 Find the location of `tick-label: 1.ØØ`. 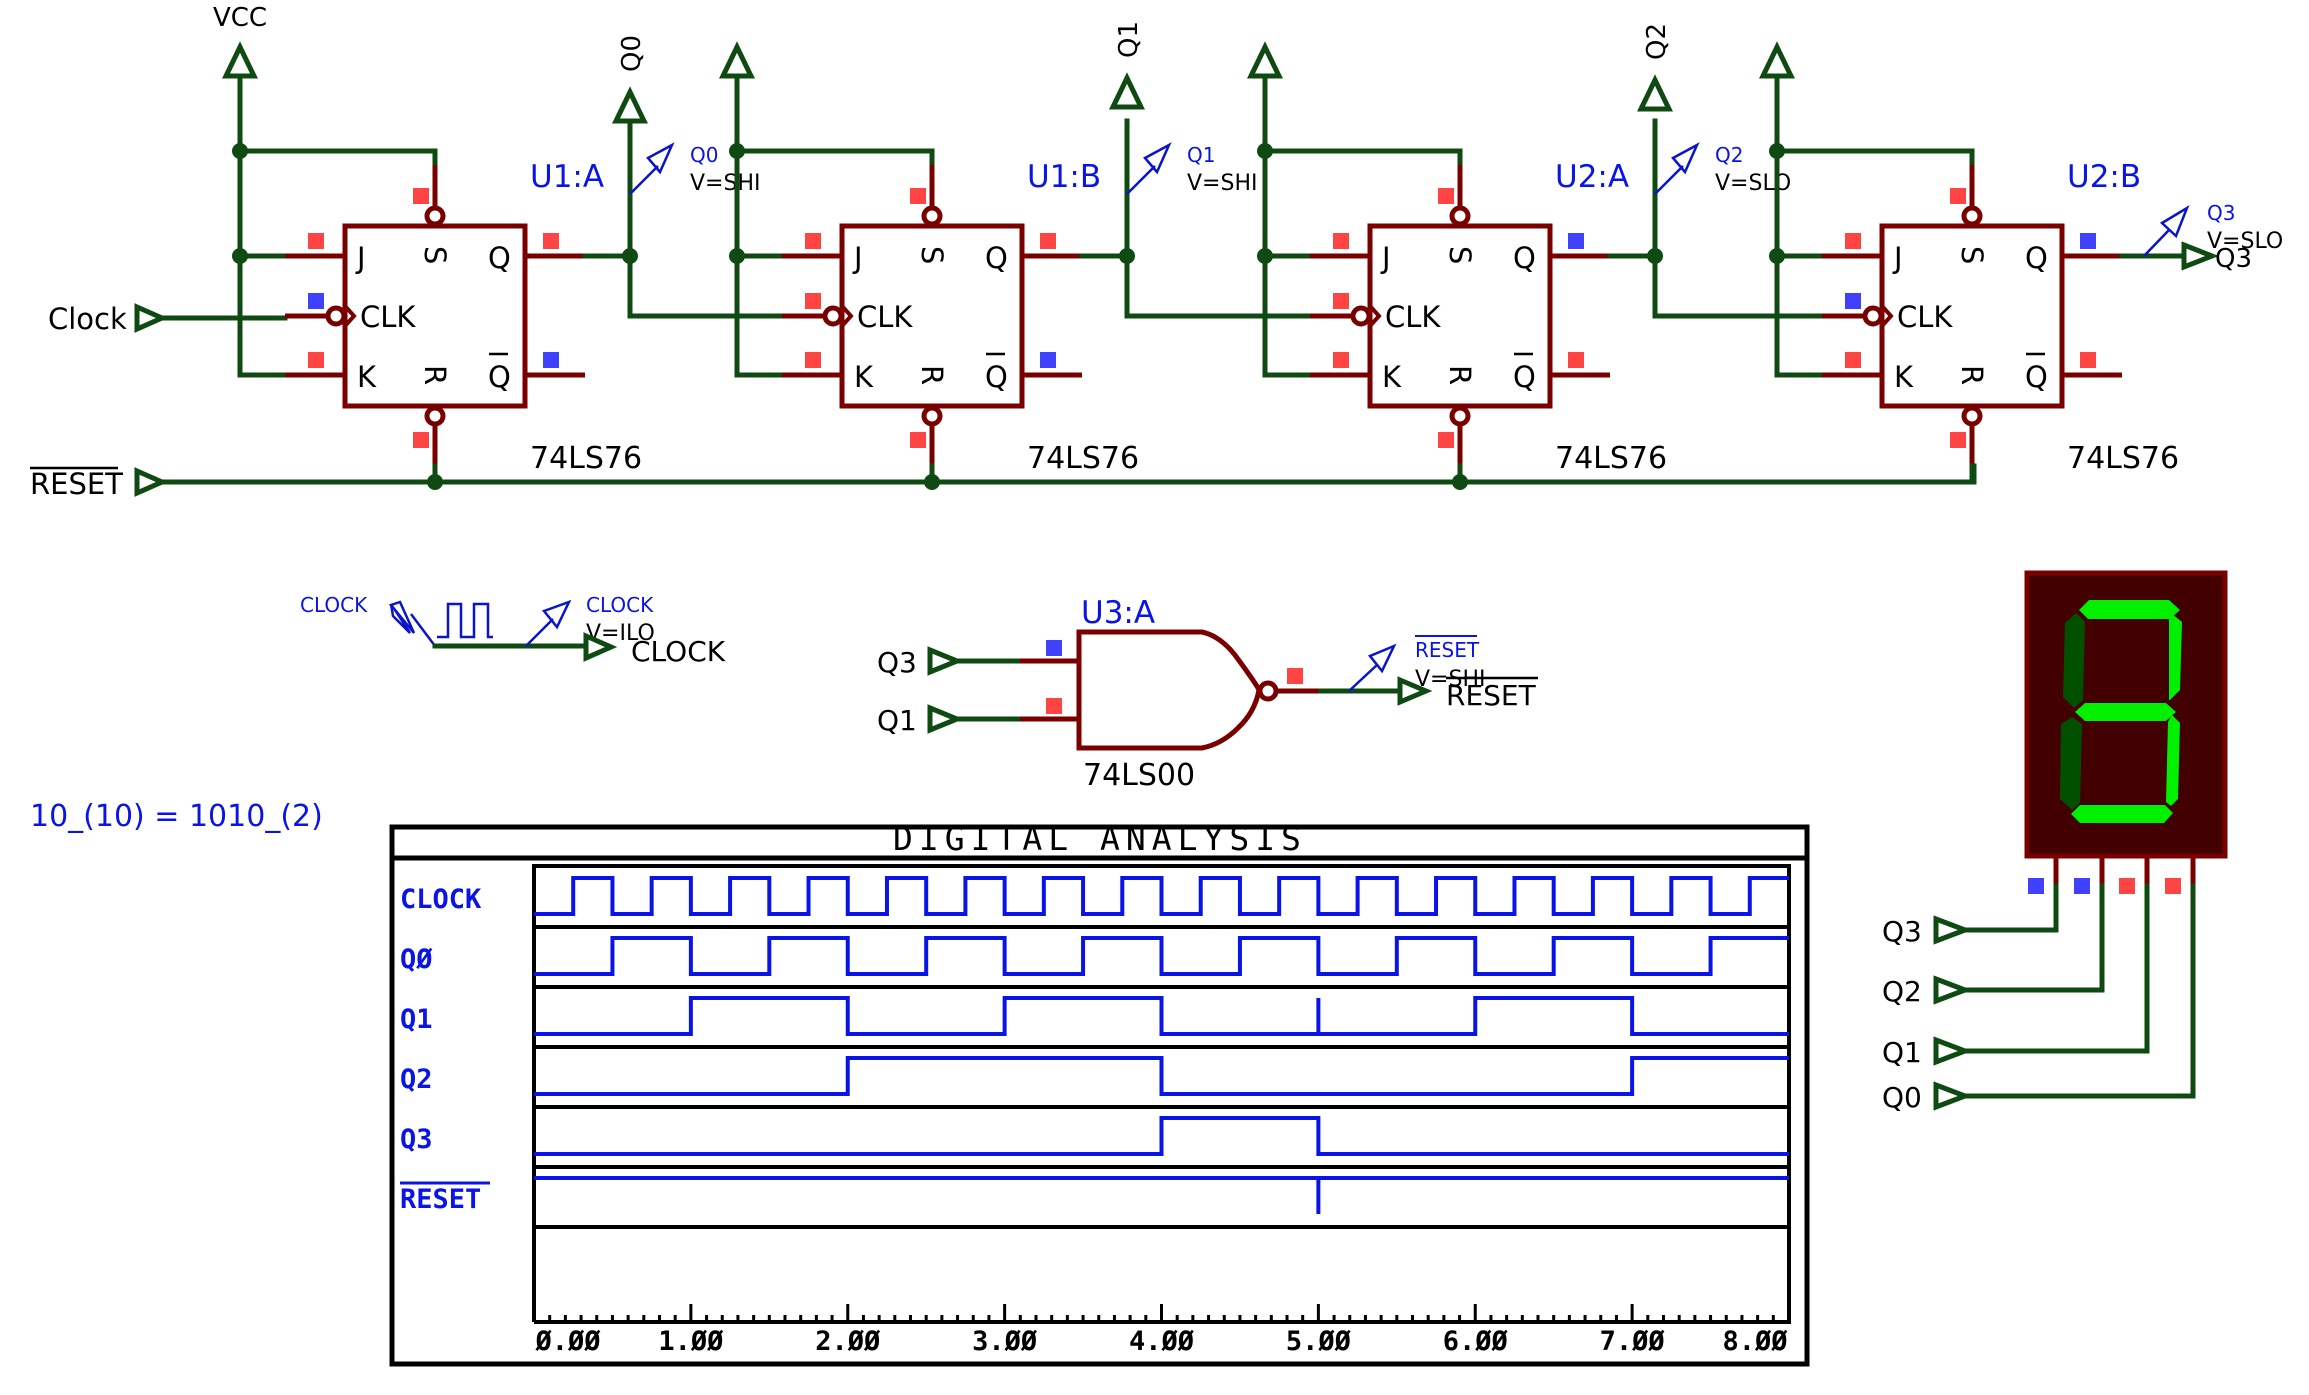

tick-label: 1.ØØ is located at coordinates (691, 1341).